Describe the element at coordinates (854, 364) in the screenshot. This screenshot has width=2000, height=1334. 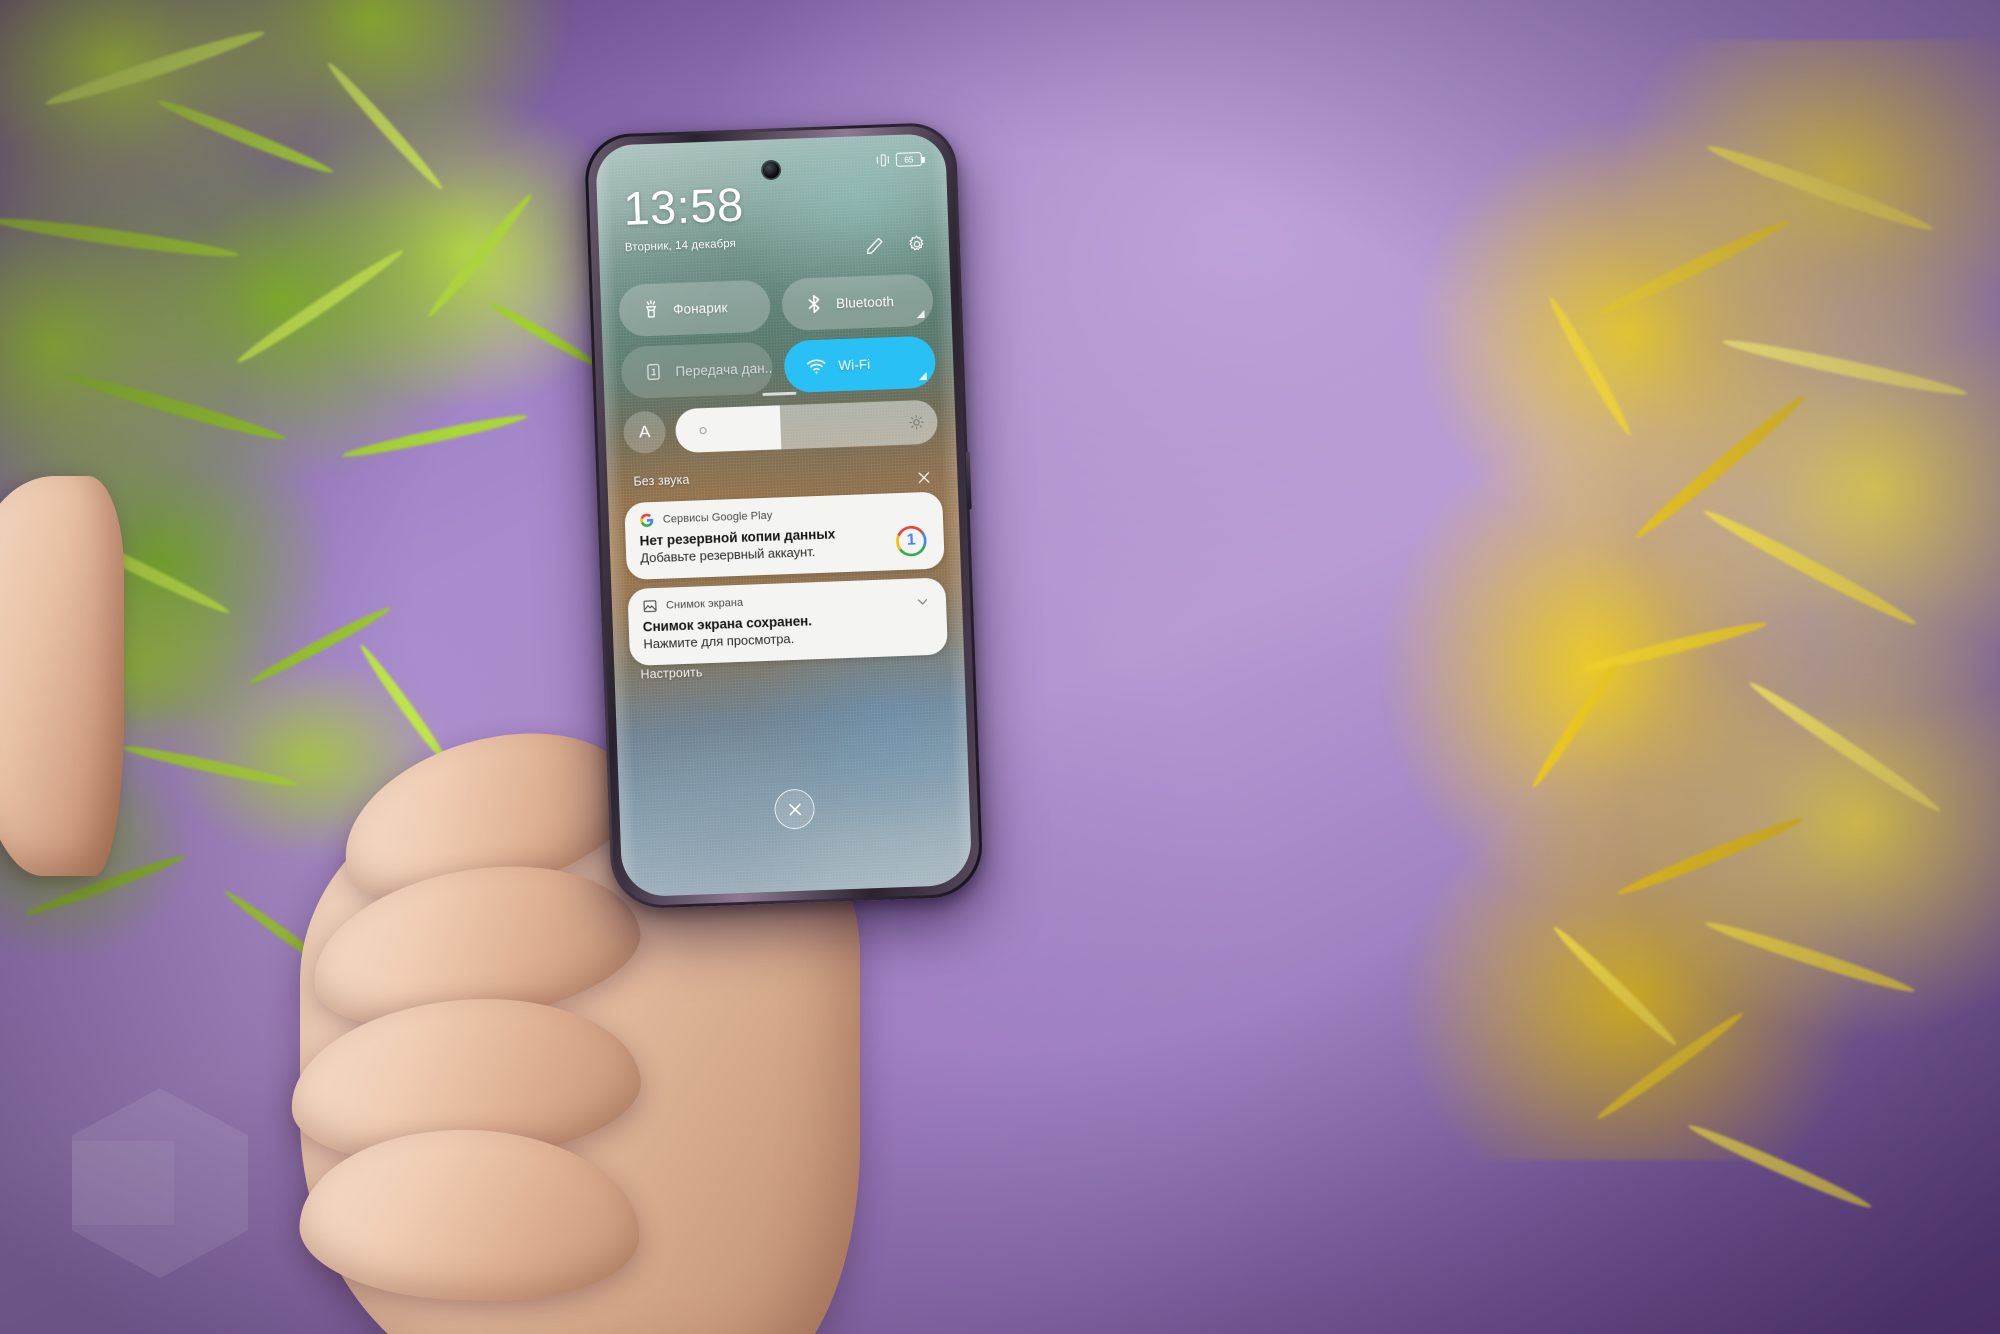
I see `quick-tile-label: Wi-Fi` at that location.